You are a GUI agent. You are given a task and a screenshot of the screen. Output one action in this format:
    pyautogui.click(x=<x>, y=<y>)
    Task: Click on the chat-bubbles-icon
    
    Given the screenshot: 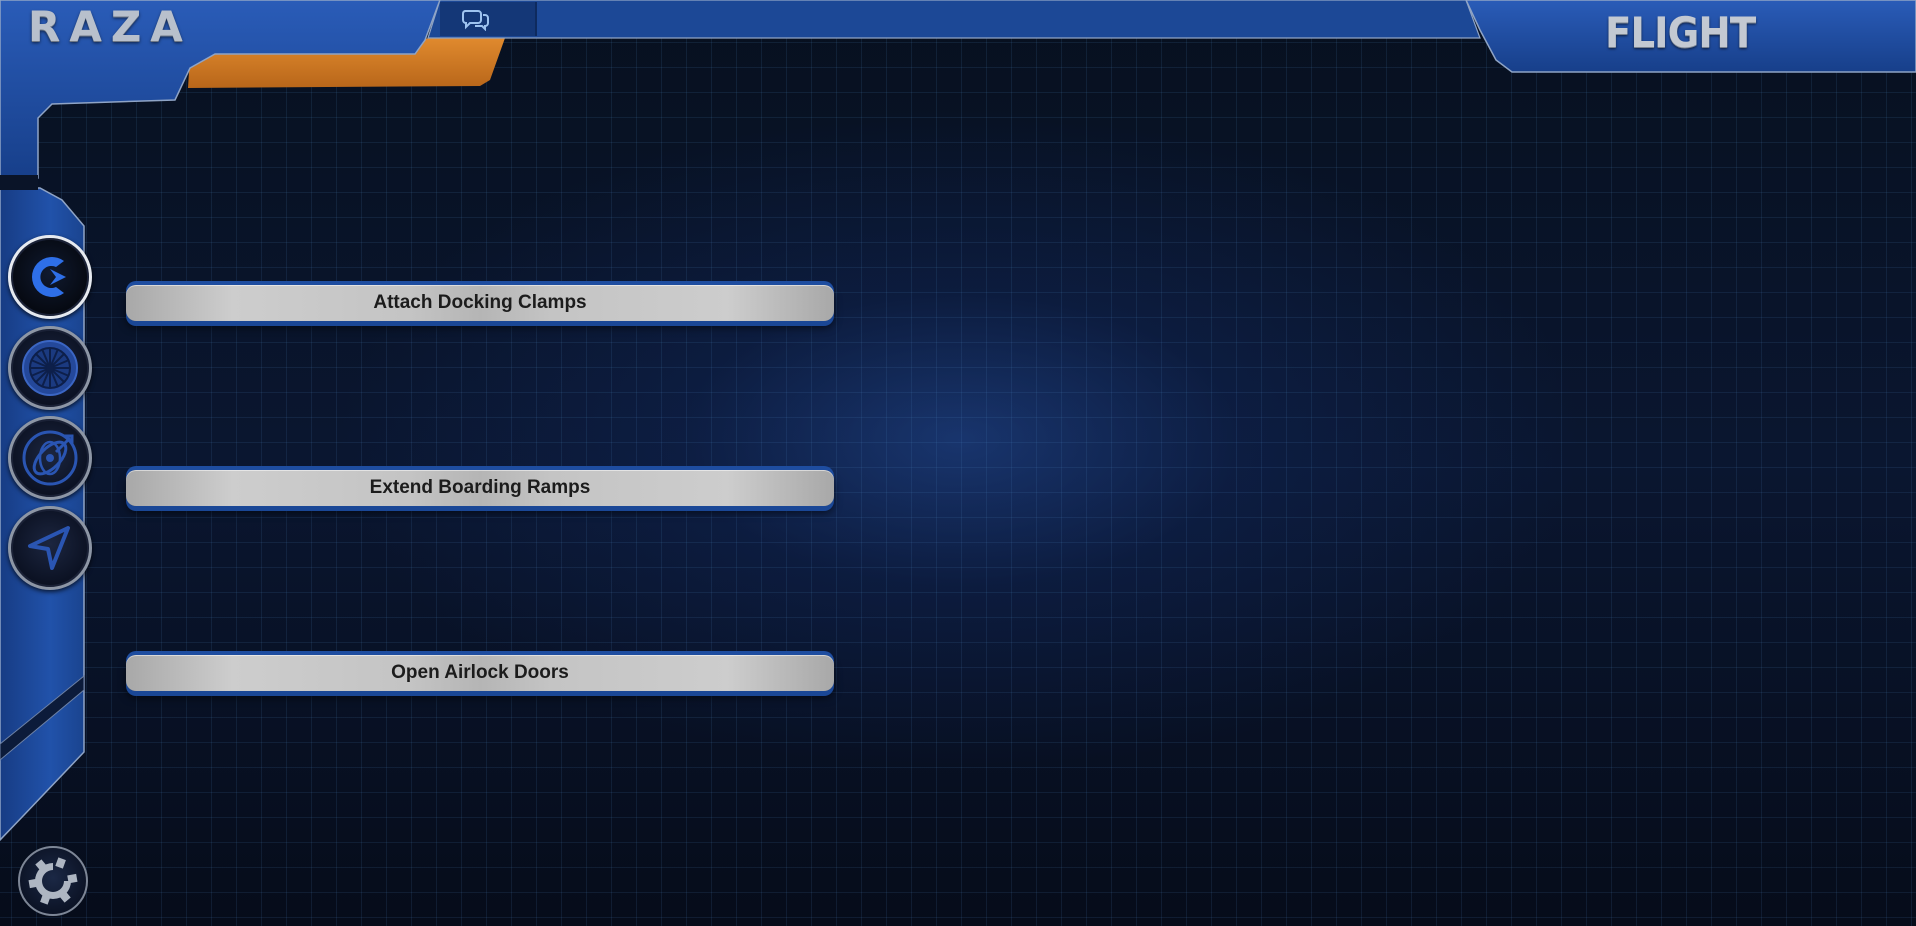 What is the action you would take?
    pyautogui.click(x=475, y=20)
    